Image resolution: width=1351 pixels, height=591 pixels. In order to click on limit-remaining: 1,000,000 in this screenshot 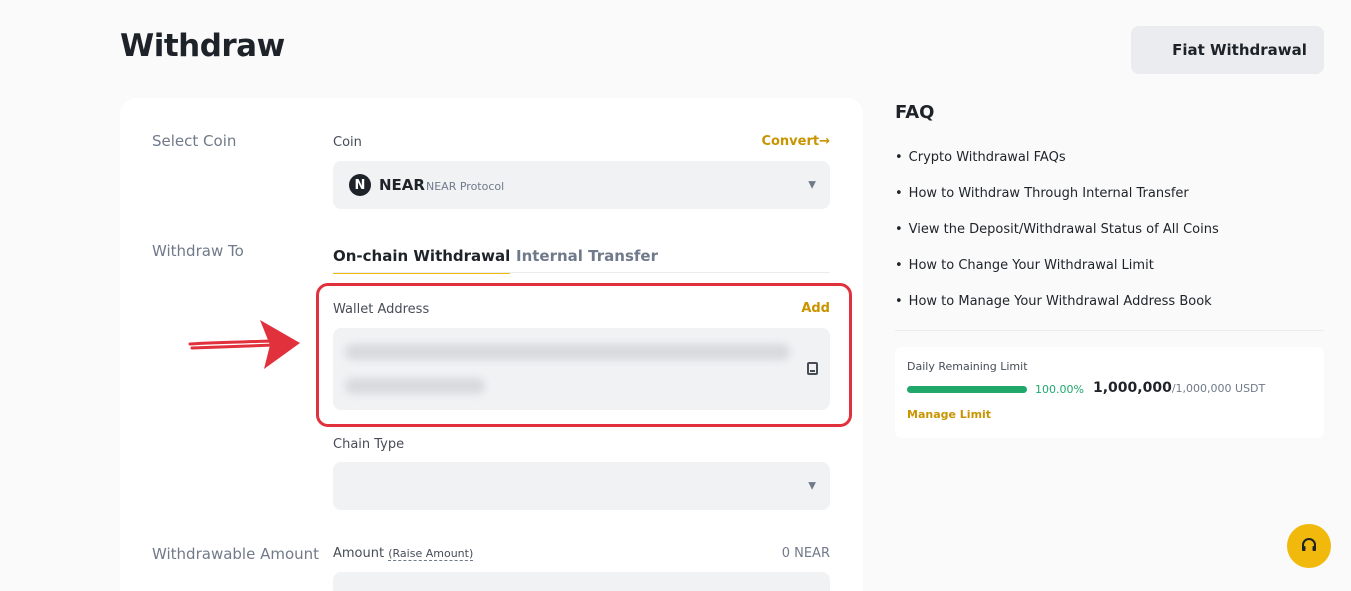, I will do `click(1132, 388)`.